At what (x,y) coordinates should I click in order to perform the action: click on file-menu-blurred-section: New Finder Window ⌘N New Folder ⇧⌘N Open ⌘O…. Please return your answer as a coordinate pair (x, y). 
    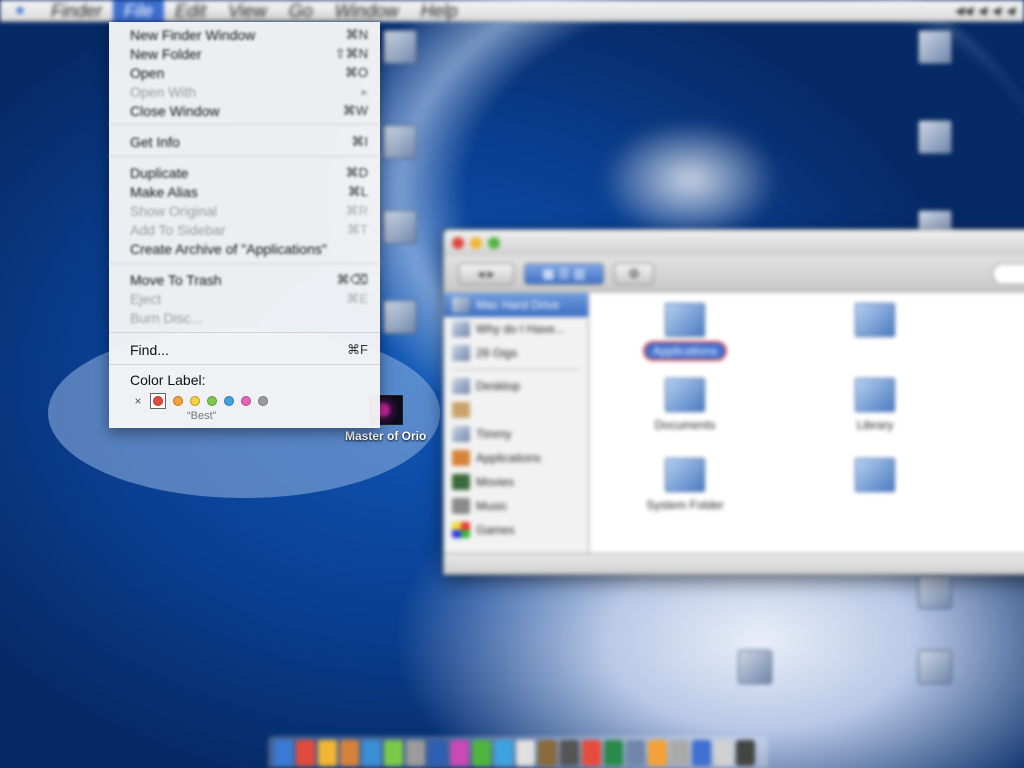
    Looking at the image, I should click on (244, 174).